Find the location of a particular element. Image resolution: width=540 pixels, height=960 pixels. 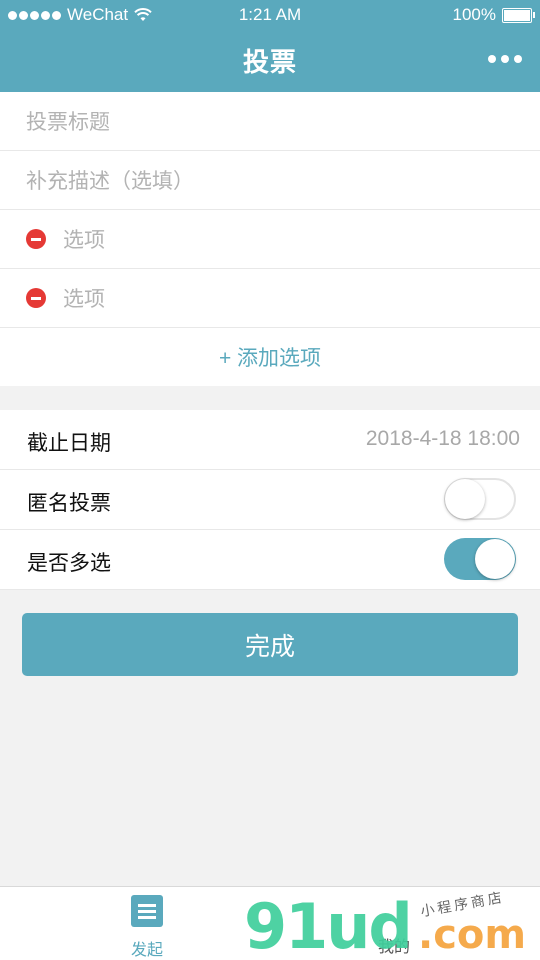

status-bar: WeChat 1:21 AM 100% is located at coordinates (270, 15).